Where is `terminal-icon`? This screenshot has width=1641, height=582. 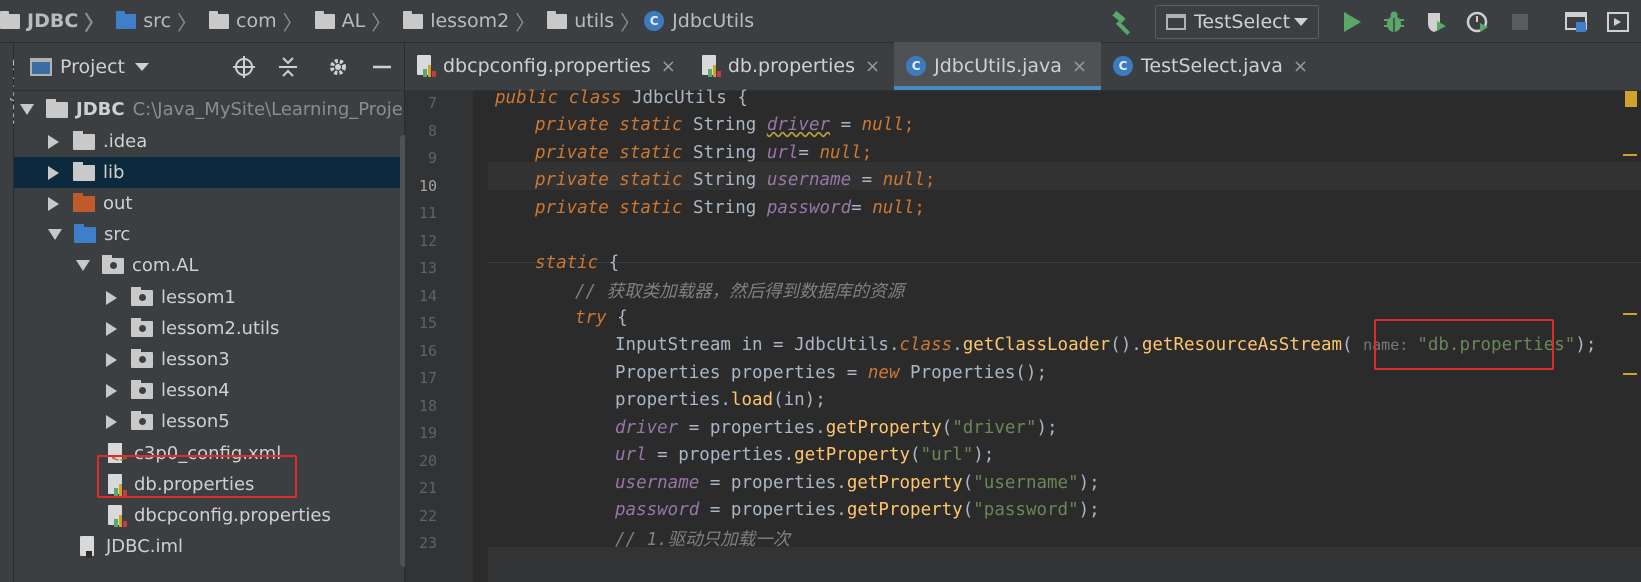 terminal-icon is located at coordinates (1618, 22).